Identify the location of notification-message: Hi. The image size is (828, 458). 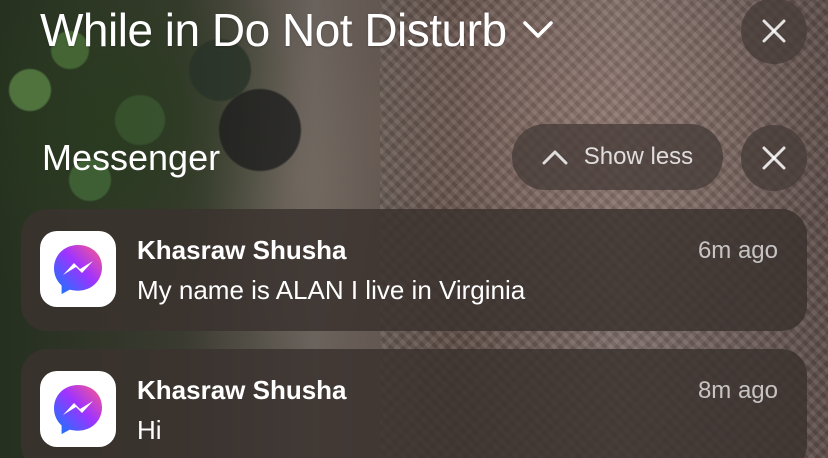
(149, 430).